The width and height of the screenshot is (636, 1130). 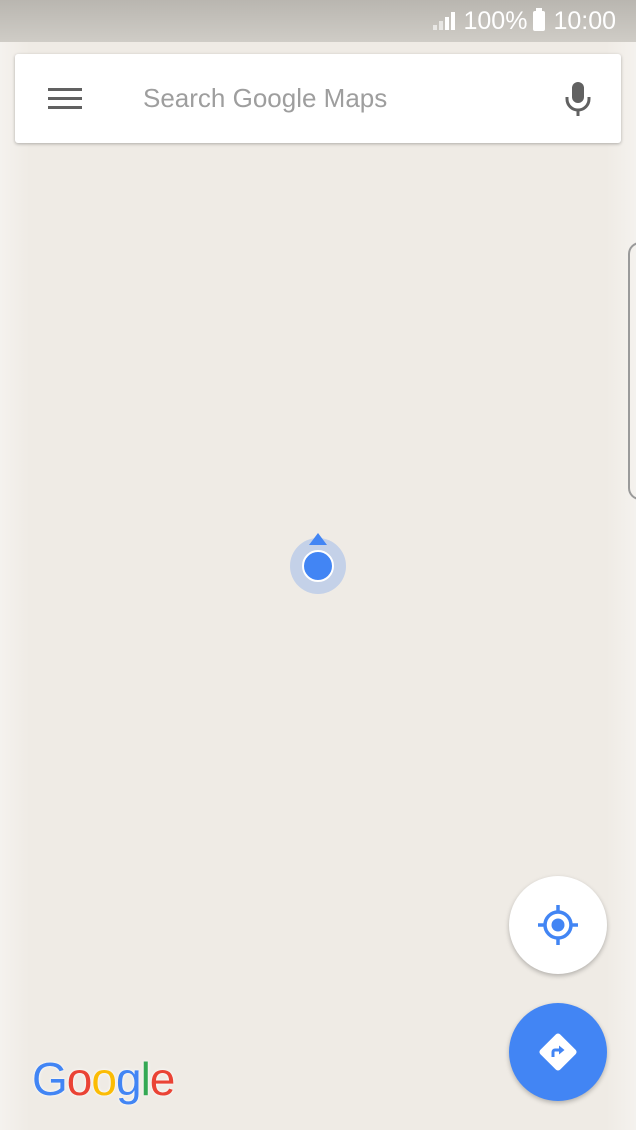 What do you see at coordinates (145, 1079) in the screenshot?
I see `logo-letter: l` at bounding box center [145, 1079].